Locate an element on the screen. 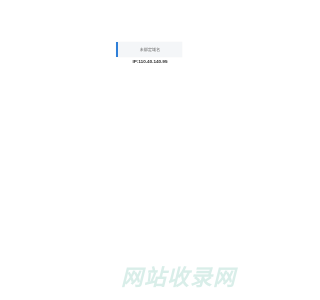  notice-text: 未绑定域名 is located at coordinates (150, 49).